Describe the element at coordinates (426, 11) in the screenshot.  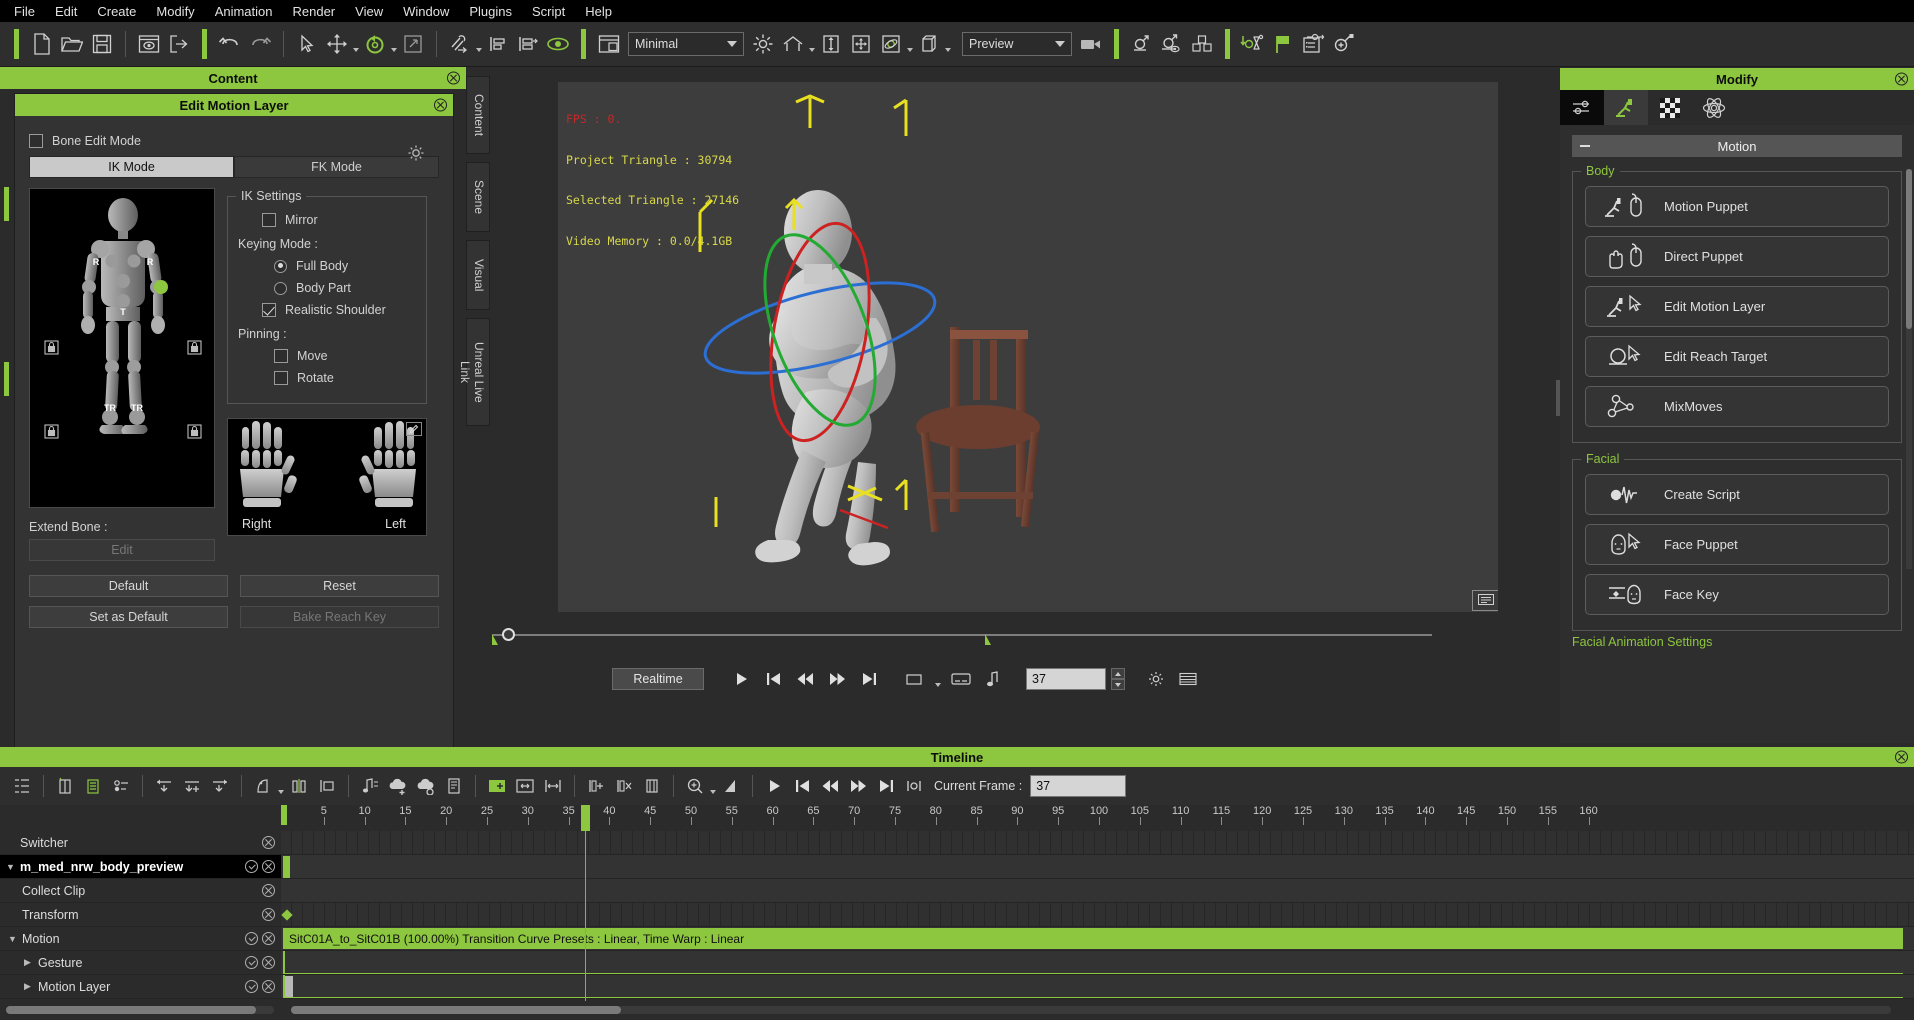
I see `menu-item-window: Window` at that location.